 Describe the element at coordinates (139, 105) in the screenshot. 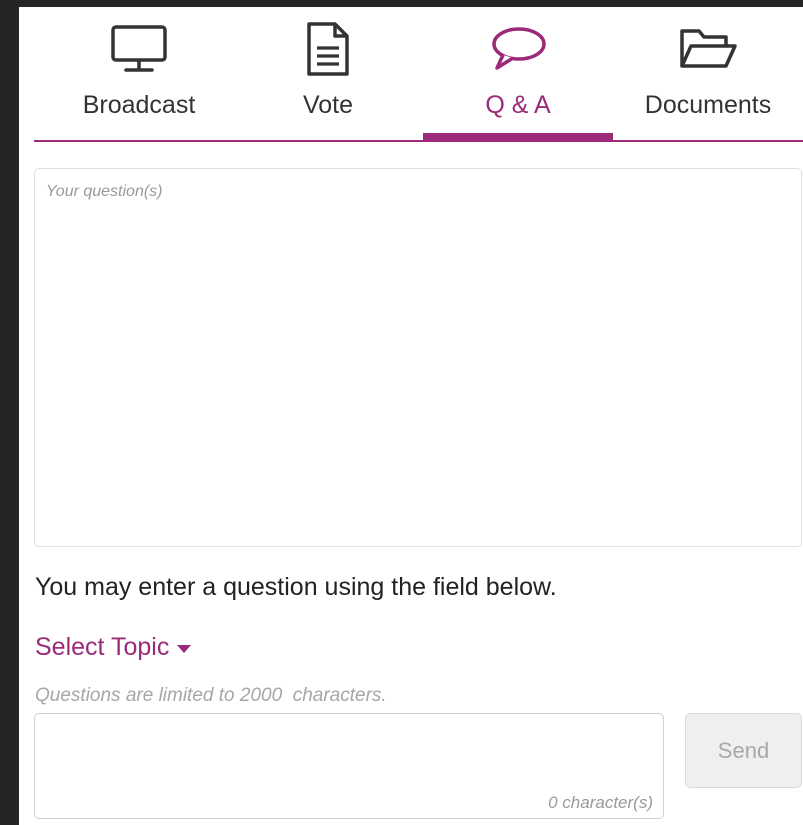

I see `tab-broadcast-label: Broadcast` at that location.